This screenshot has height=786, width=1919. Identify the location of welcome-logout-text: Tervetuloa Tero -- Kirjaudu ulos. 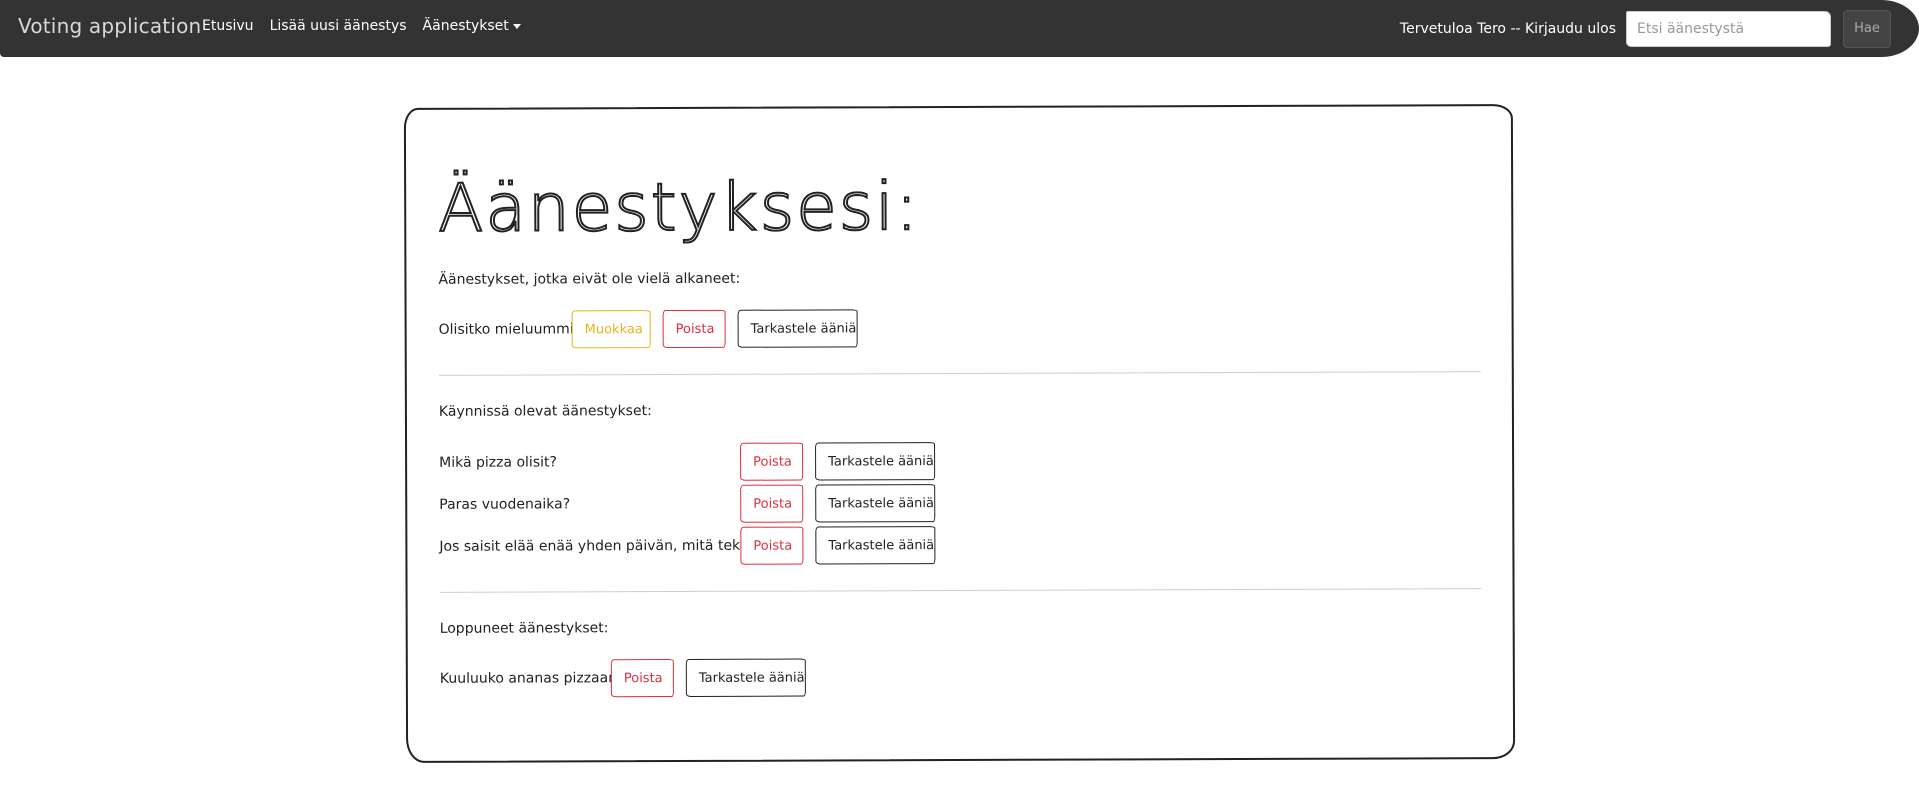
(1508, 29).